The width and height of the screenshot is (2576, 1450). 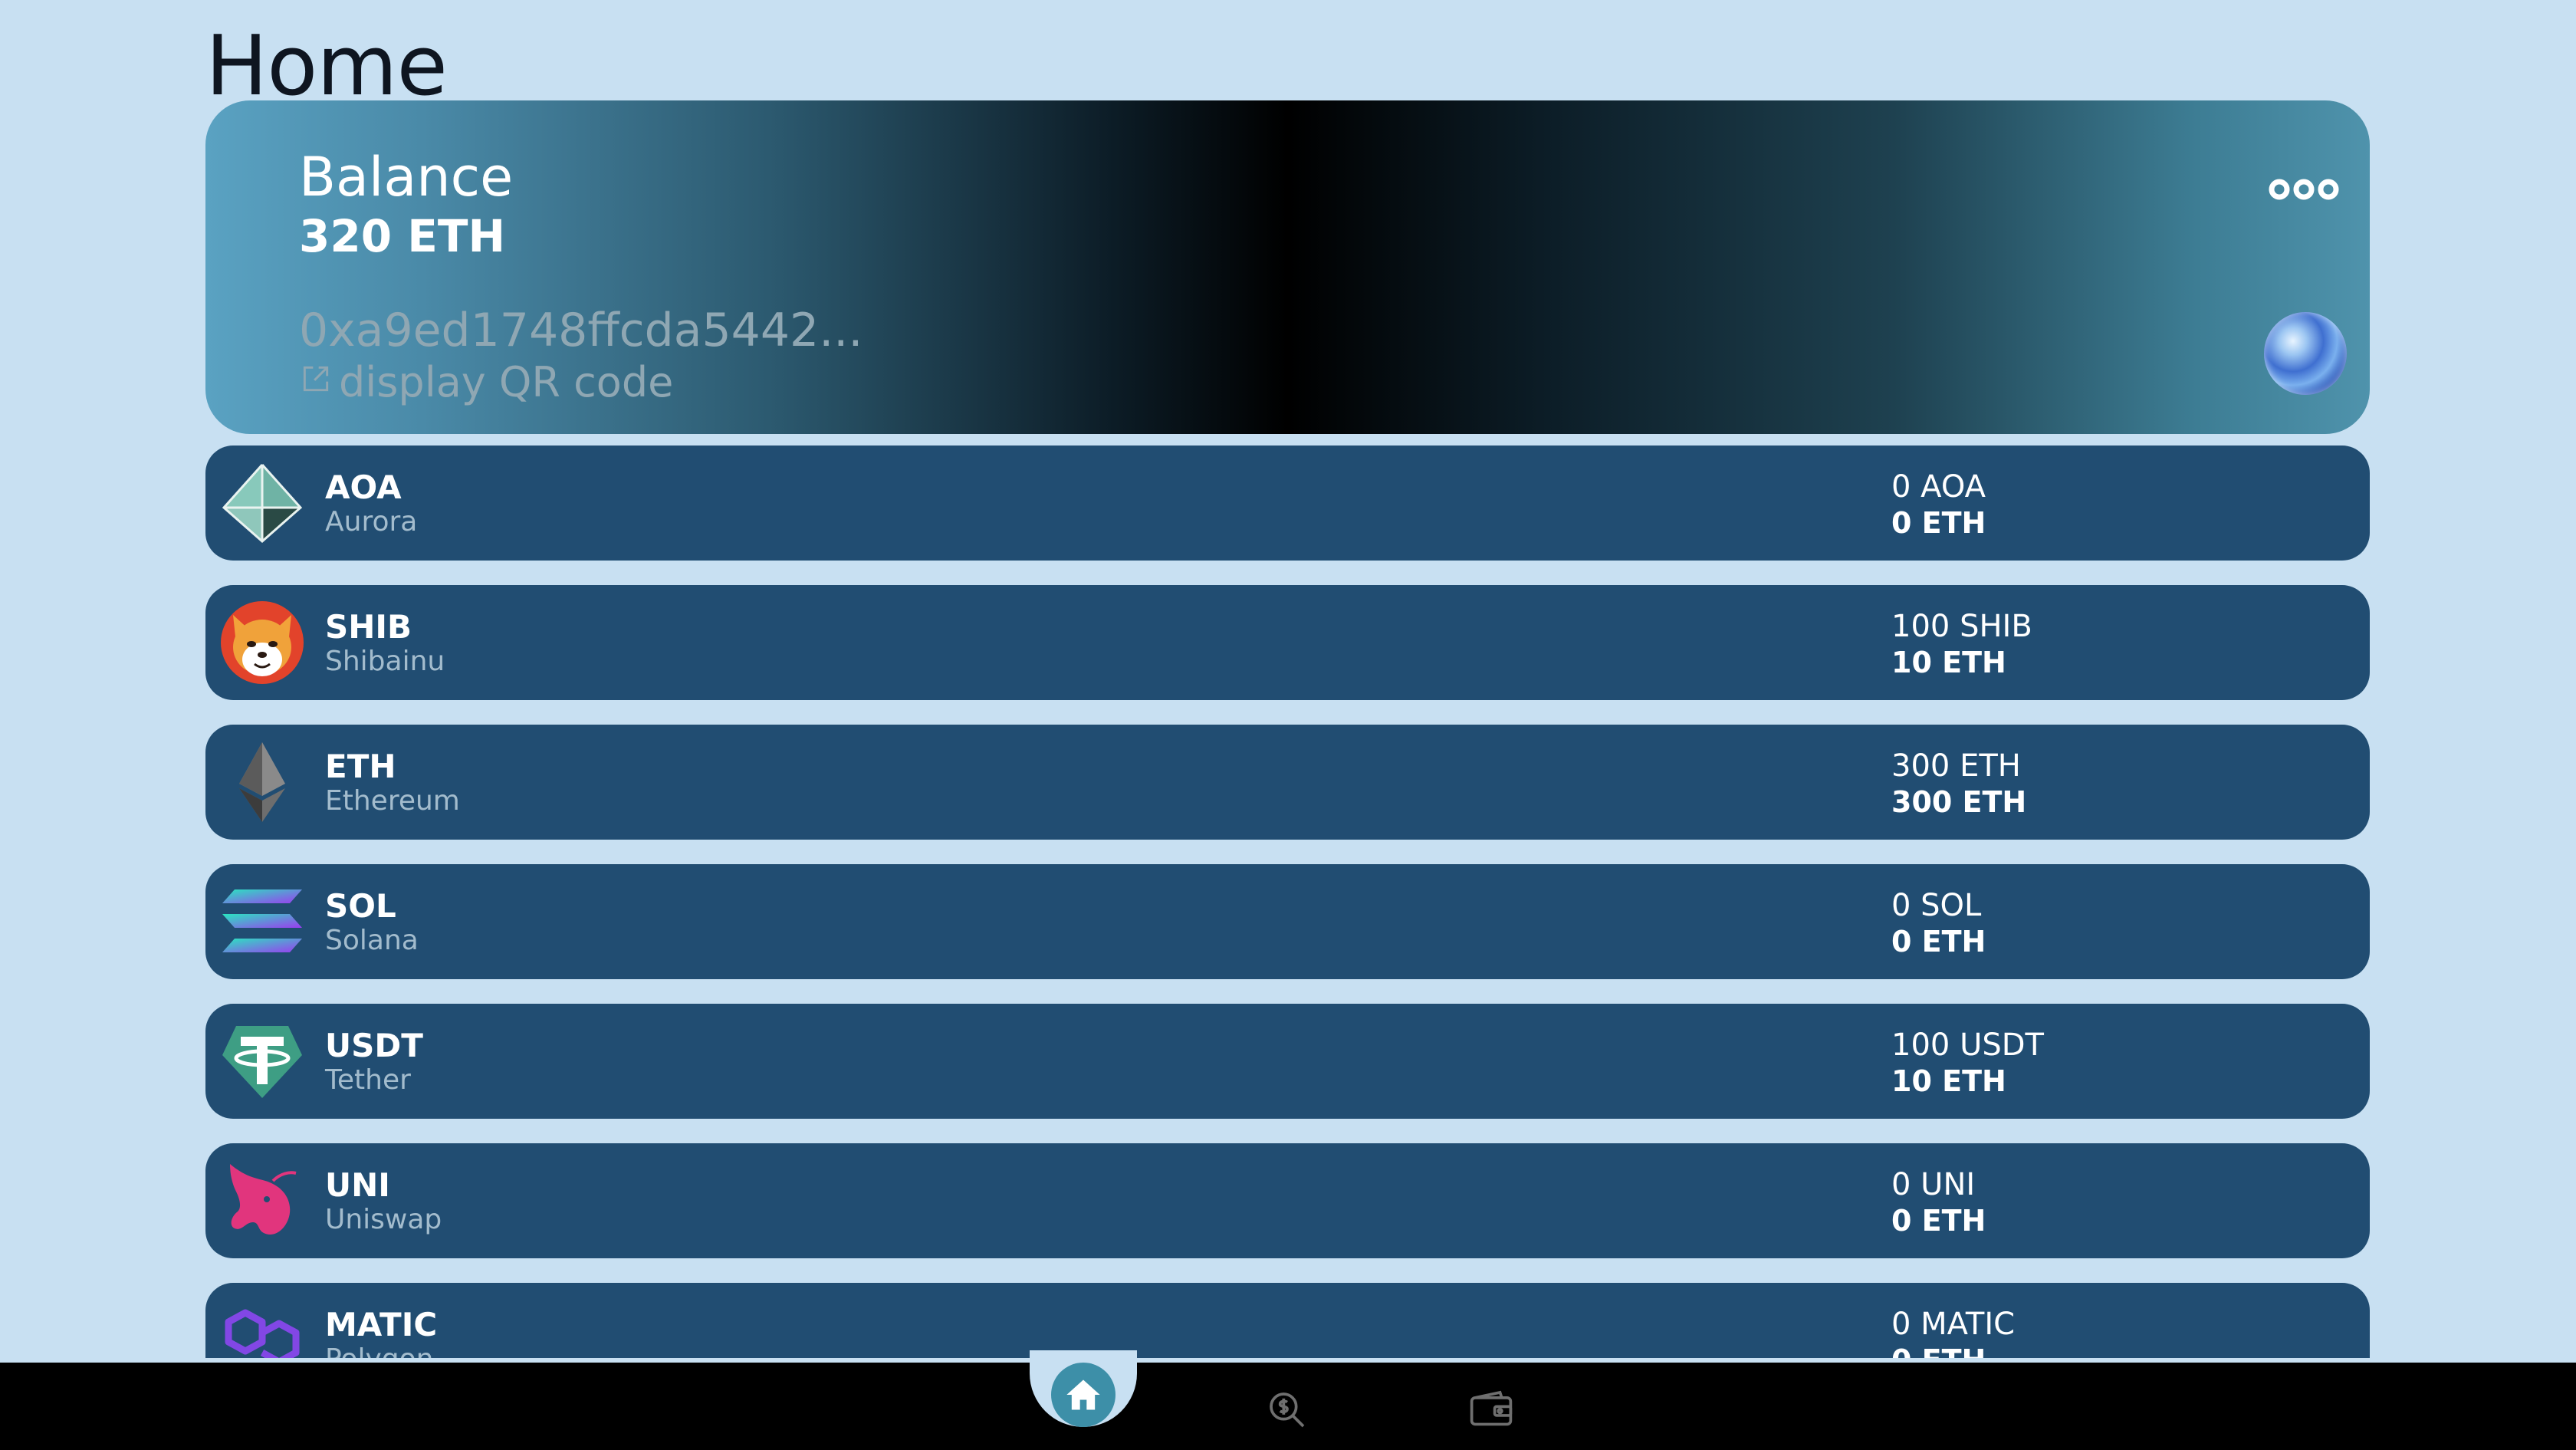 I want to click on home-icon, so click(x=1083, y=1394).